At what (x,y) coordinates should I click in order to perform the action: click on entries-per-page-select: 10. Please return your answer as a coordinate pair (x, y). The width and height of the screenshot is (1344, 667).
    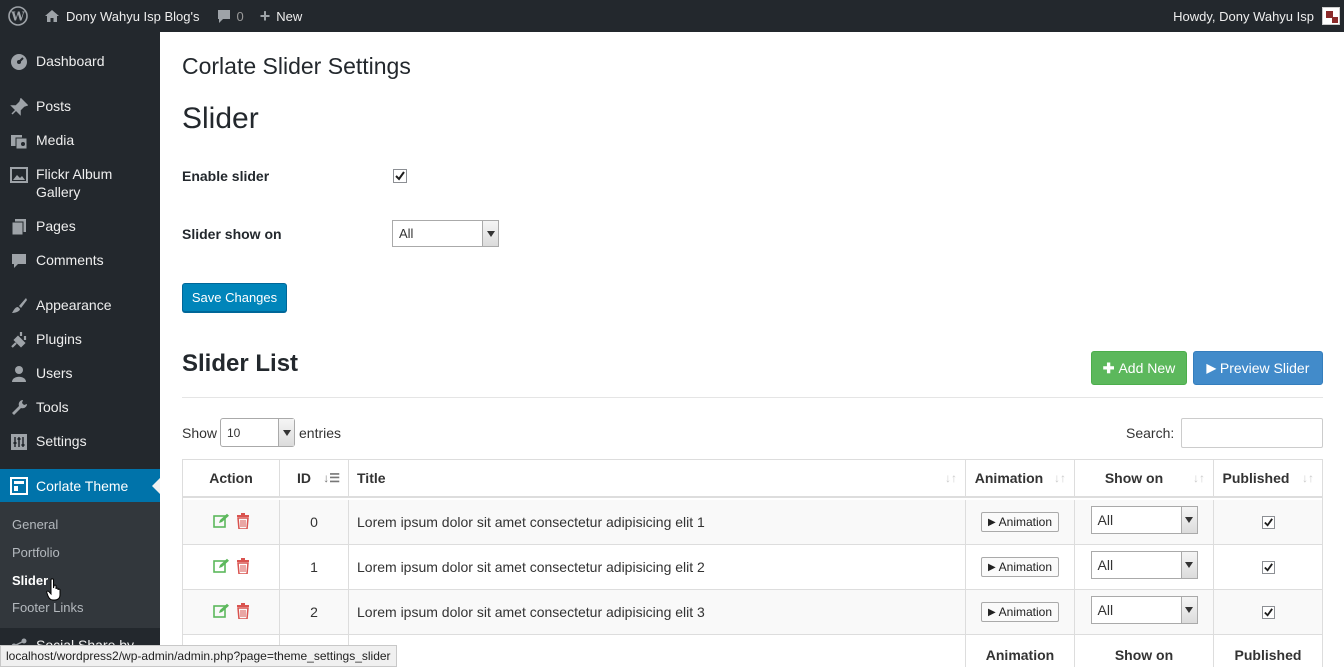
    Looking at the image, I should click on (257, 432).